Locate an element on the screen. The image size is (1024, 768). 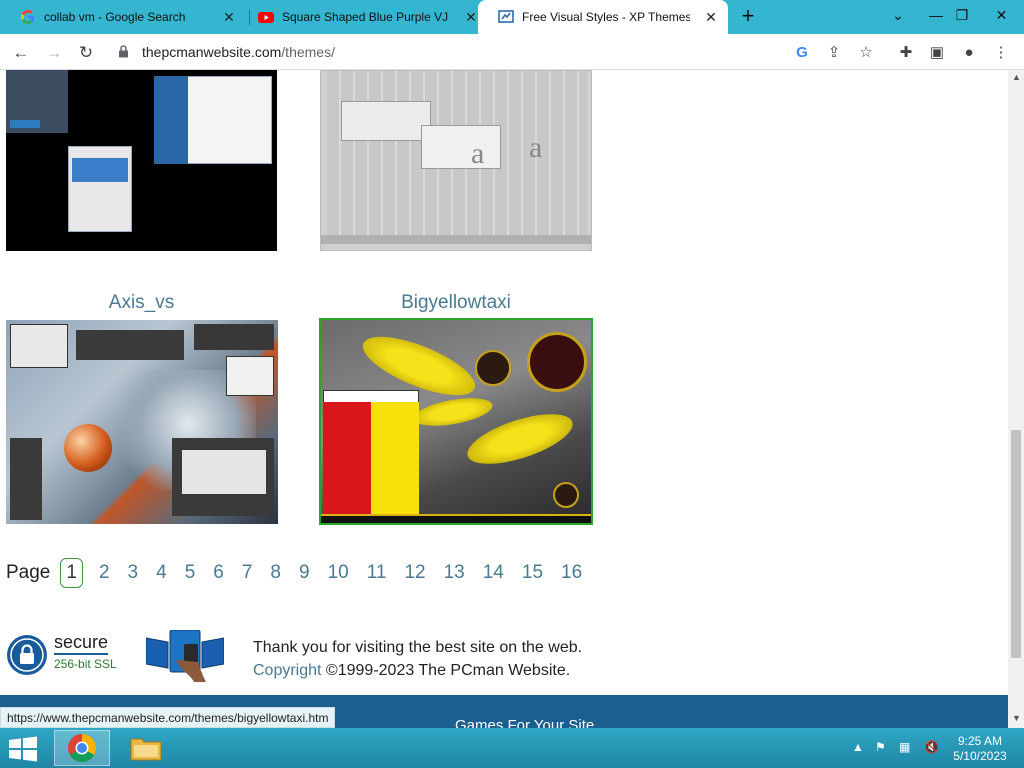
lock-icon is located at coordinates (123, 51).